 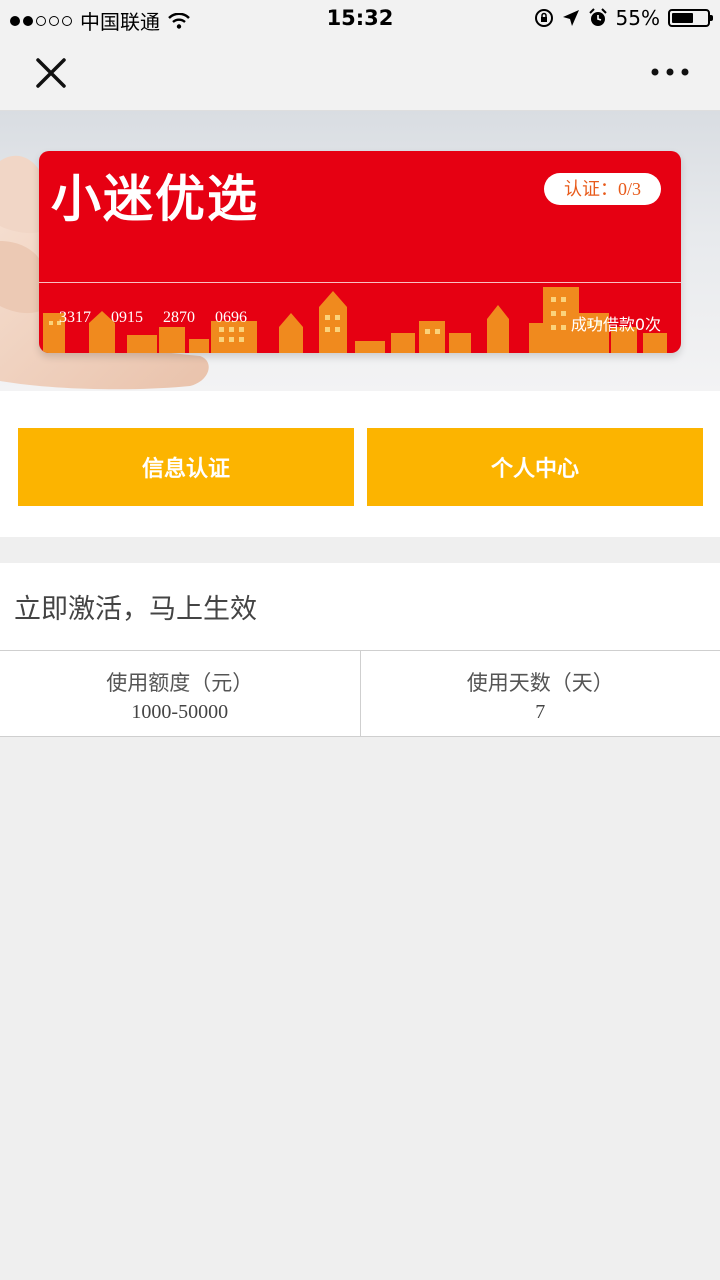 I want to click on card-number-group: 3317, so click(x=75, y=317).